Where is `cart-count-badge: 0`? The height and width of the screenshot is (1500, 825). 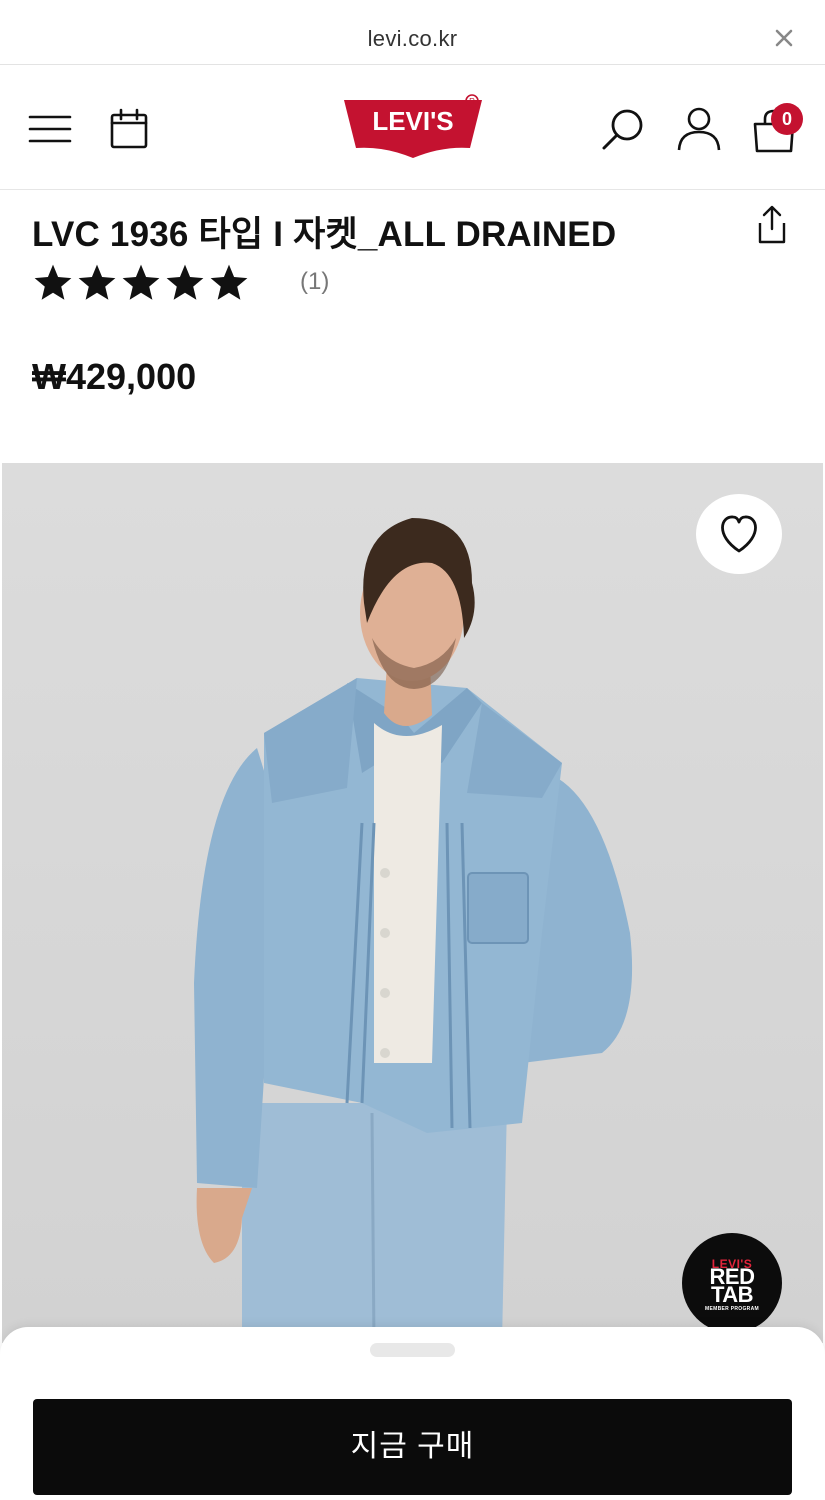 cart-count-badge: 0 is located at coordinates (787, 119).